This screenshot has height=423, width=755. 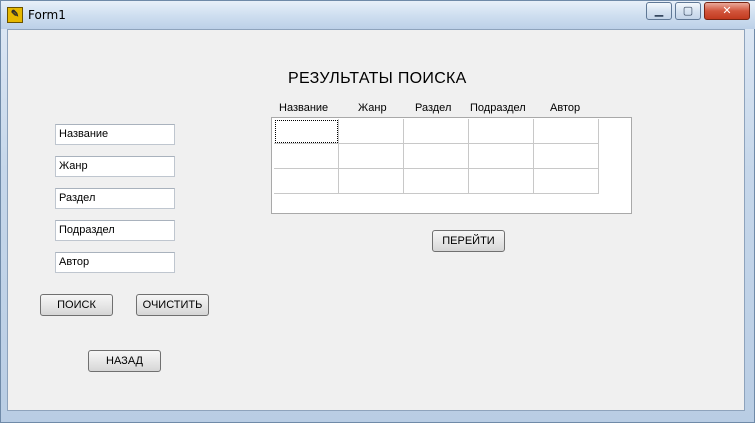 I want to click on results-table, so click(x=451, y=165).